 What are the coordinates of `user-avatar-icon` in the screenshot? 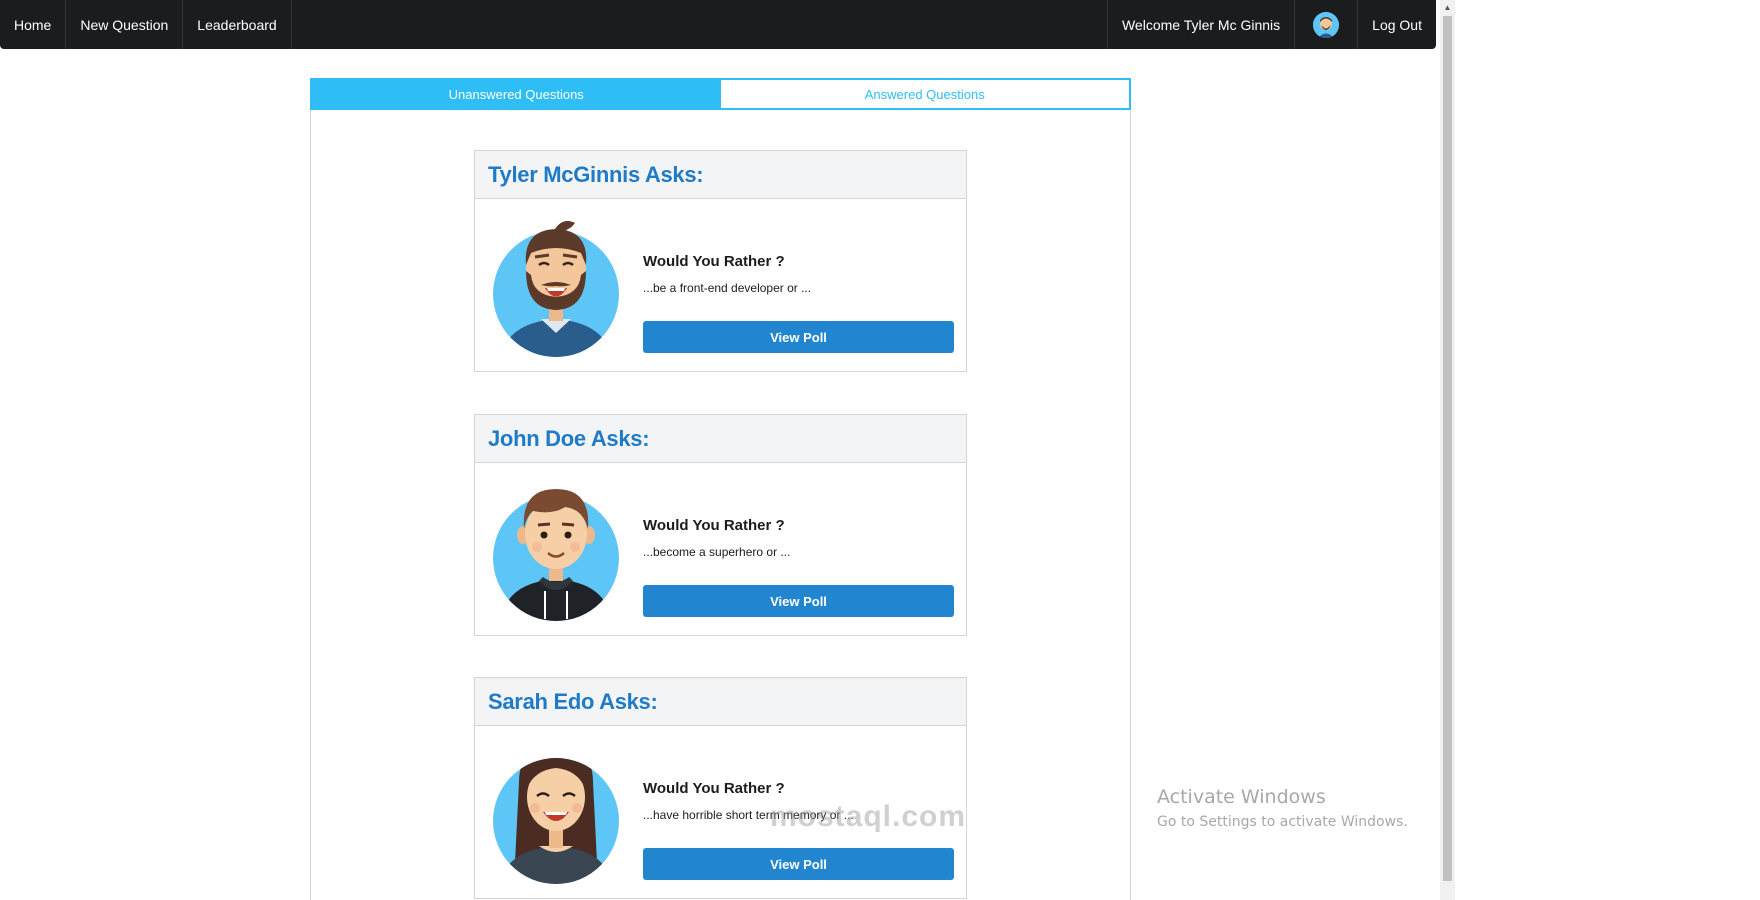 It's located at (1326, 24).